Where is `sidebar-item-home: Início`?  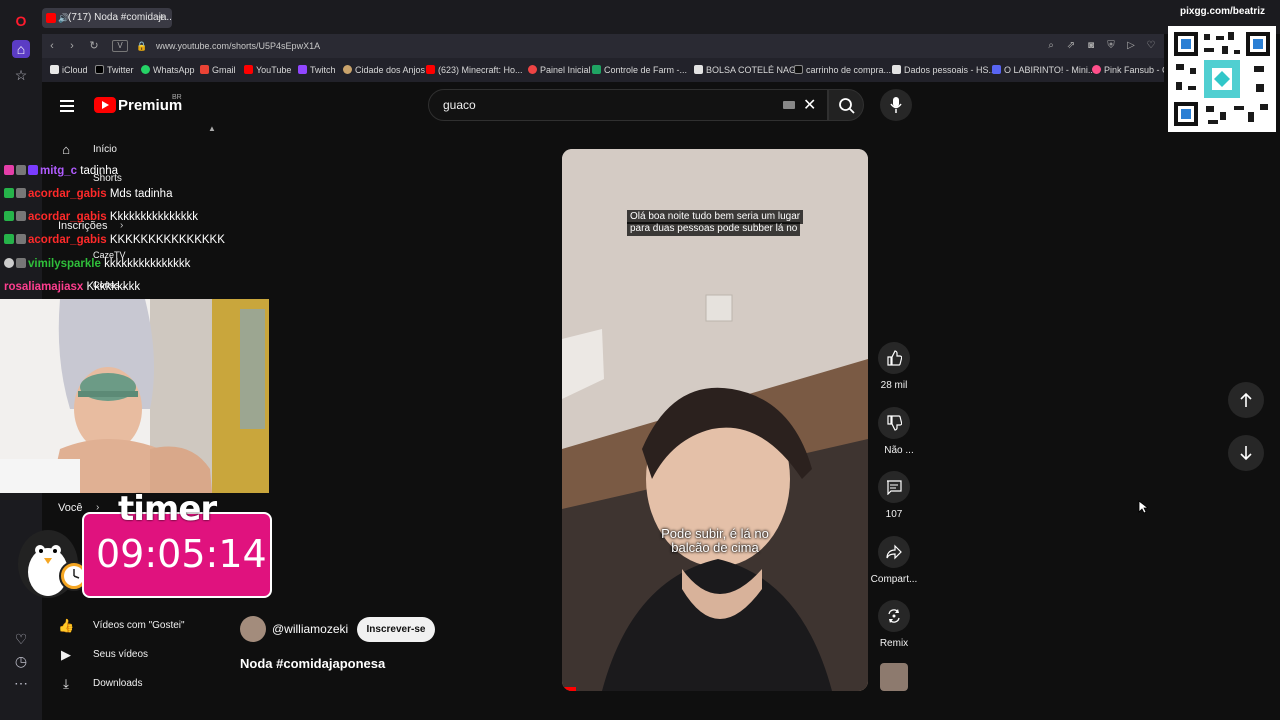 sidebar-item-home: Início is located at coordinates (105, 149).